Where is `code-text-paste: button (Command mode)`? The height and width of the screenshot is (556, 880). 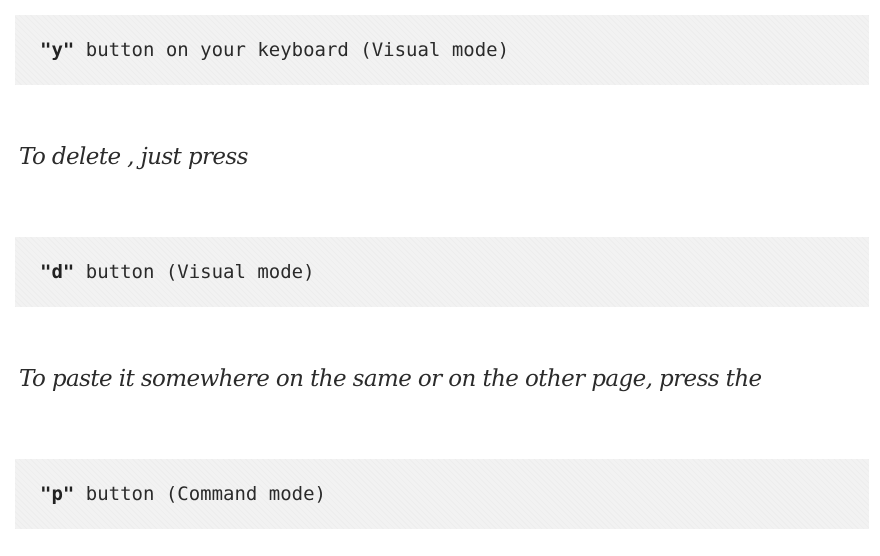
code-text-paste: button (Command mode) is located at coordinates (200, 494).